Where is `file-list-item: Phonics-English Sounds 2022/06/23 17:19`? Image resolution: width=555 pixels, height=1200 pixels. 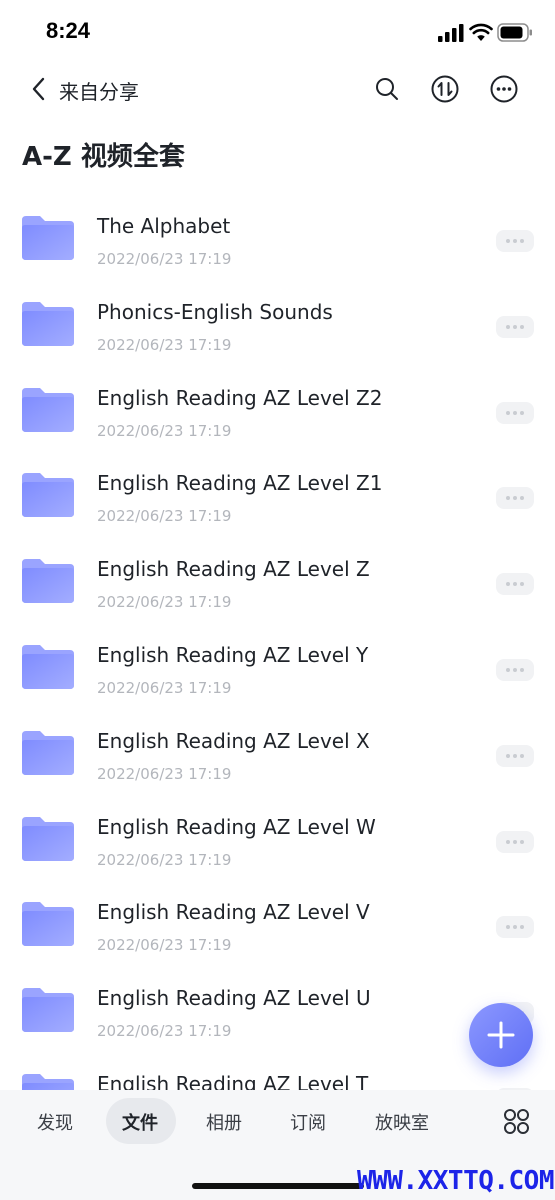
file-list-item: Phonics-English Sounds 2022/06/23 17:19 is located at coordinates (277, 315).